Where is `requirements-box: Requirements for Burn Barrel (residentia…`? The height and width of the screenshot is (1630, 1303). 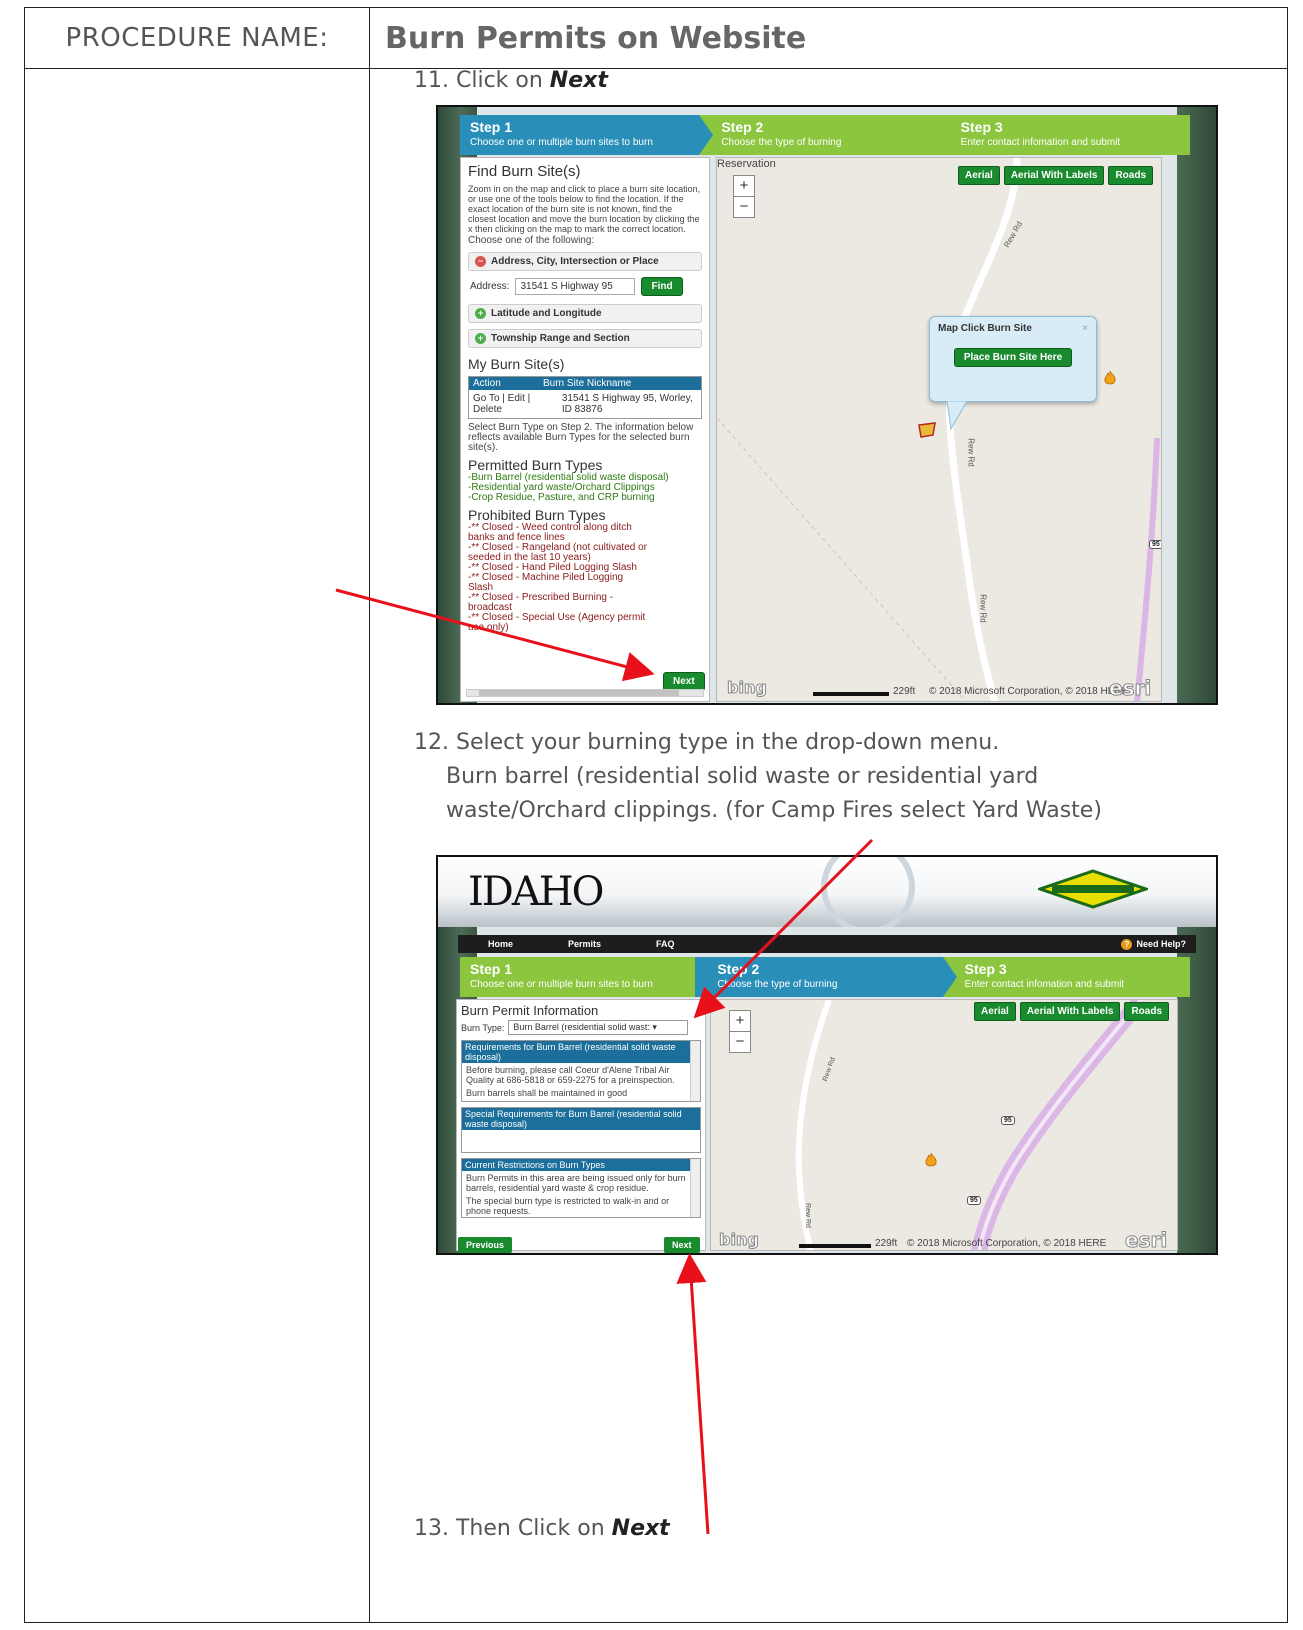 requirements-box: Requirements for Burn Barrel (residentia… is located at coordinates (581, 1071).